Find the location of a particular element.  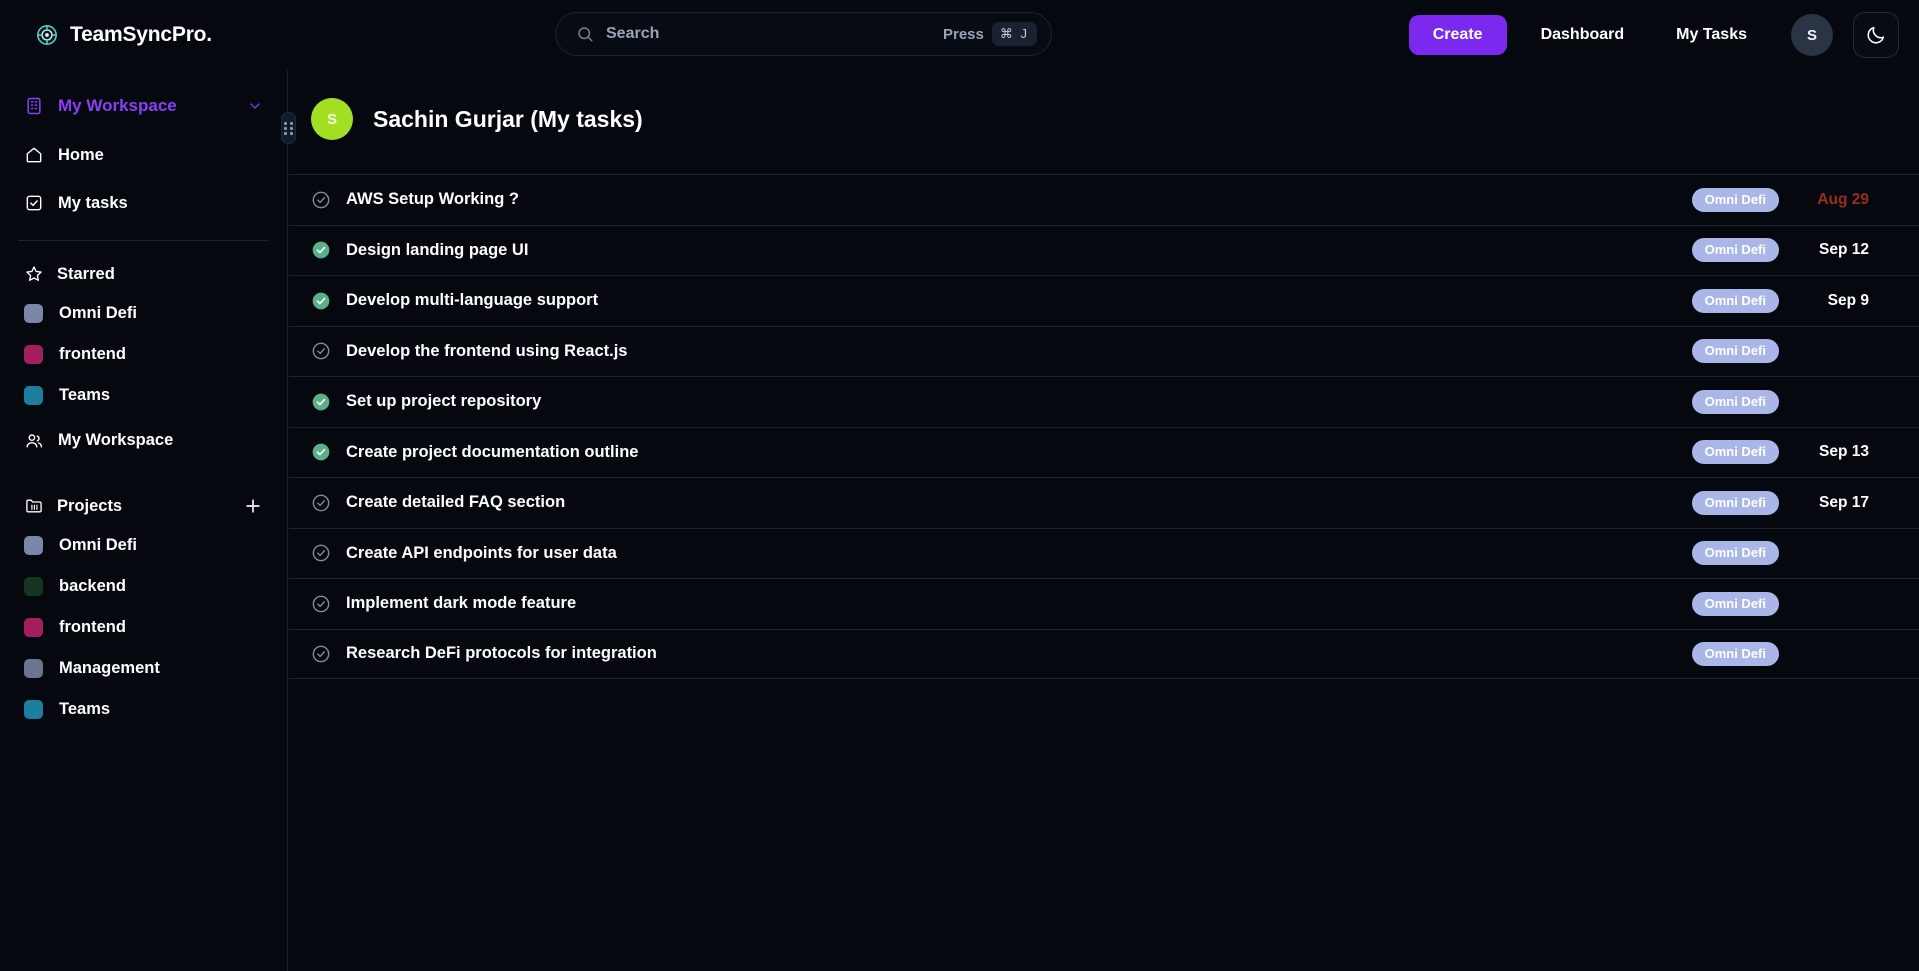

project-item-management: Management is located at coordinates (143, 668).